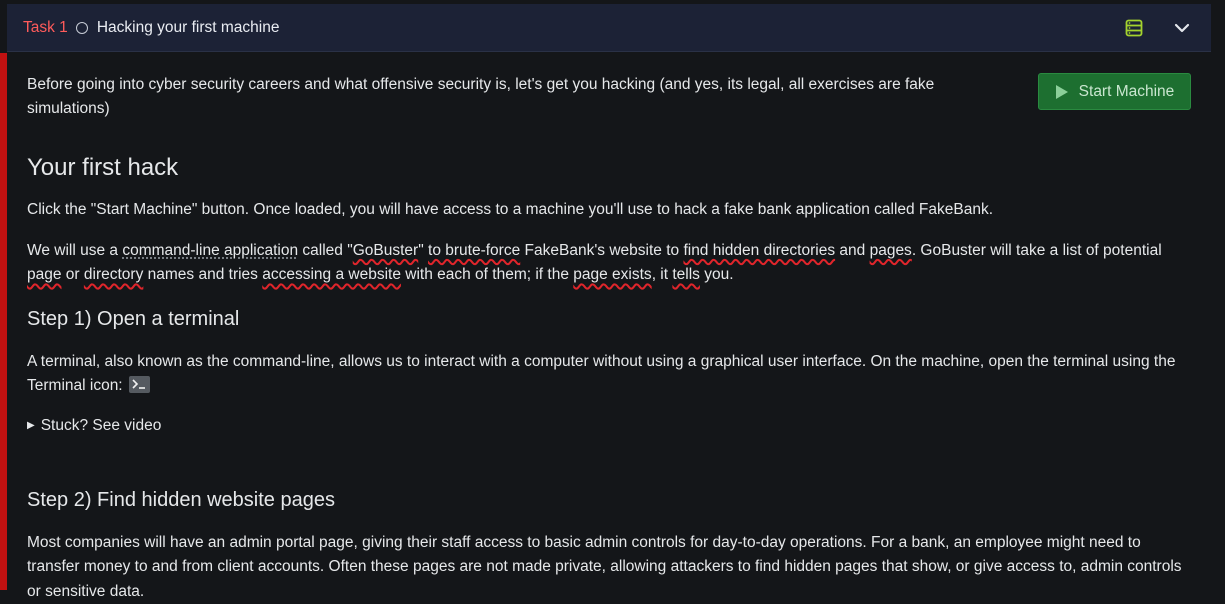 This screenshot has height=604, width=1225. I want to click on start-machine-label: Start Machine, so click(1127, 92).